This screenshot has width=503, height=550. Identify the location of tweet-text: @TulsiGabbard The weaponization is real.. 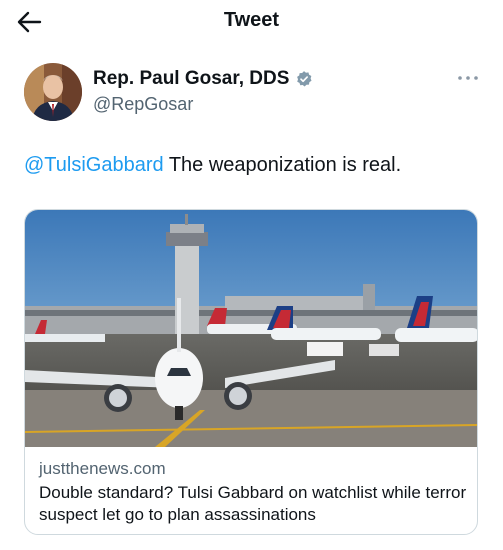
(212, 165).